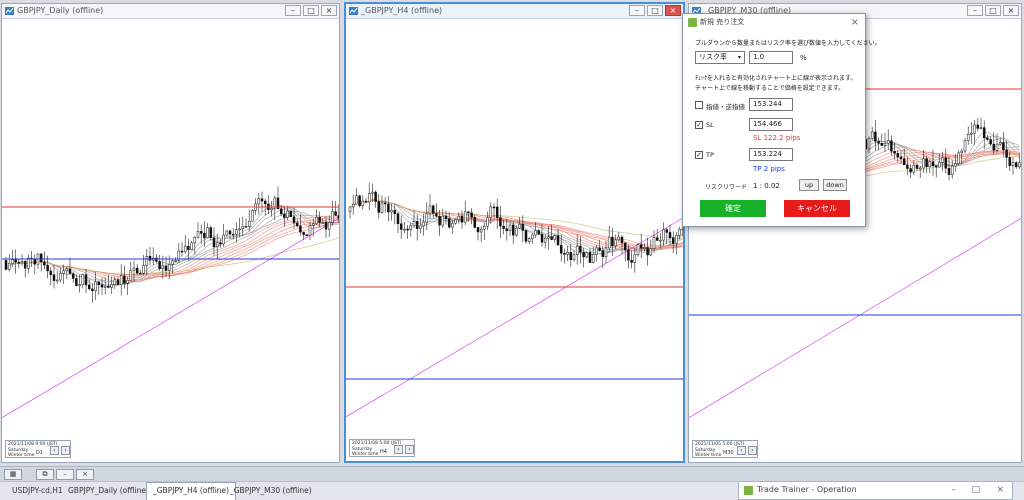 Image resolution: width=1024 pixels, height=500 pixels. What do you see at coordinates (770, 88) in the screenshot?
I see `line-info-2: チャート上で線を移動することで価格を設定できます。` at bounding box center [770, 88].